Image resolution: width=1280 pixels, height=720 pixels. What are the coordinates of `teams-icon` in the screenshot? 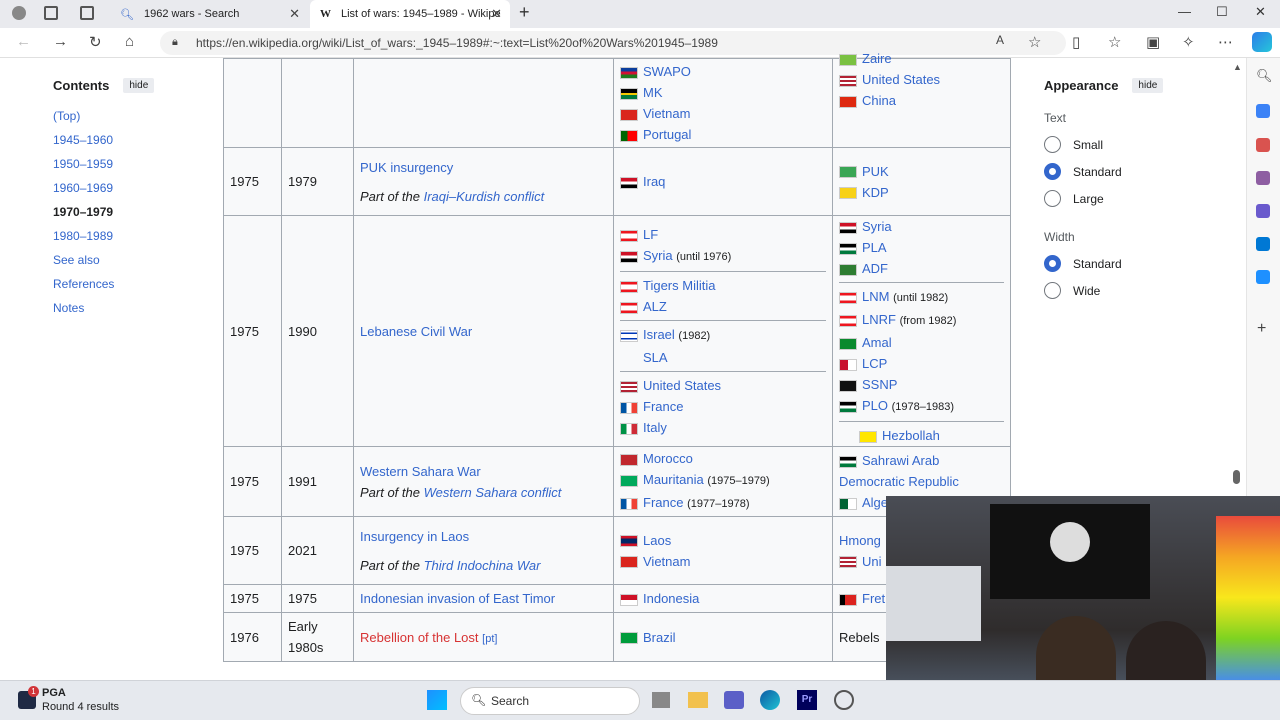 It's located at (734, 700).